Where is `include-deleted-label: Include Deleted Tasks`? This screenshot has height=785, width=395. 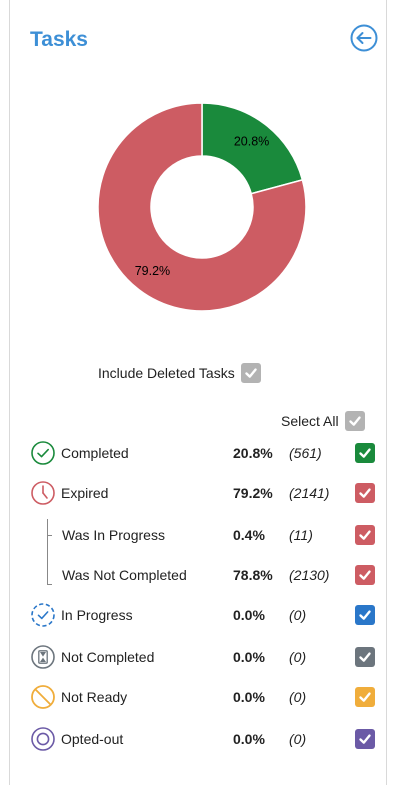
include-deleted-label: Include Deleted Tasks is located at coordinates (166, 373).